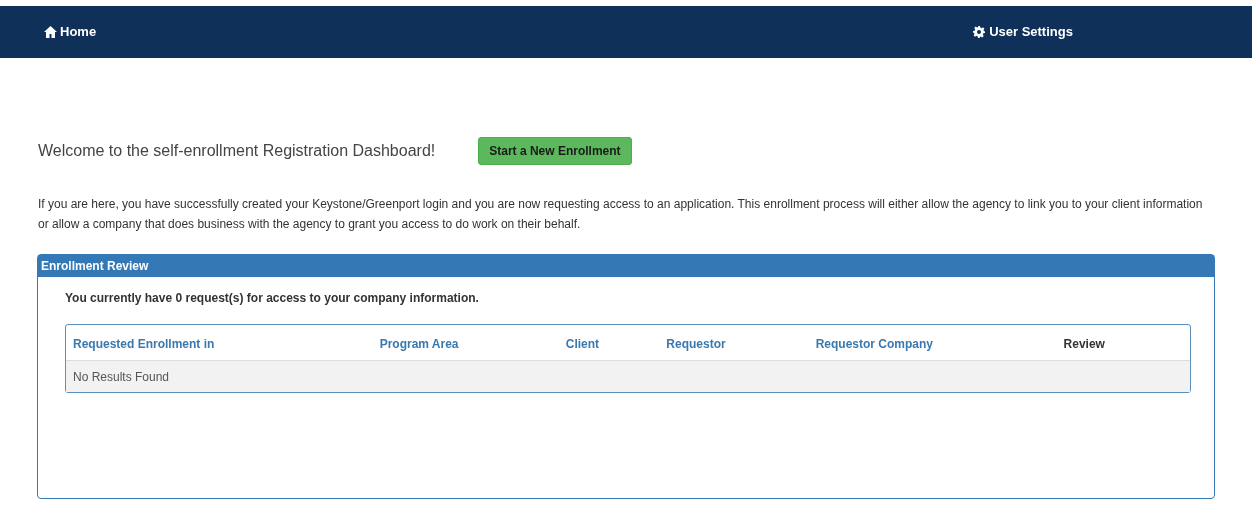  Describe the element at coordinates (555, 151) in the screenshot. I see `start-enrollment-button: Start a New Enrollment` at that location.